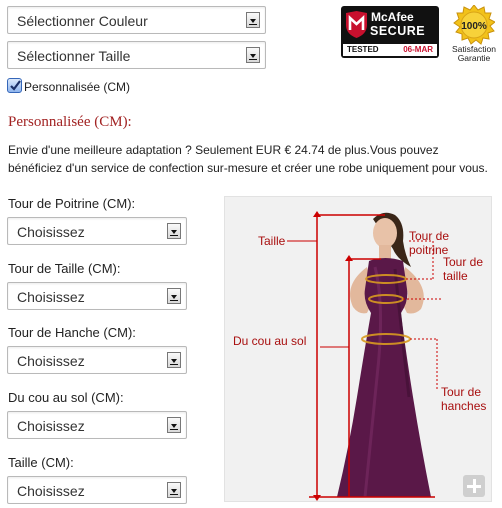 The width and height of the screenshot is (502, 508). What do you see at coordinates (363, 49) in the screenshot?
I see `mcafee-tested: TESTED` at bounding box center [363, 49].